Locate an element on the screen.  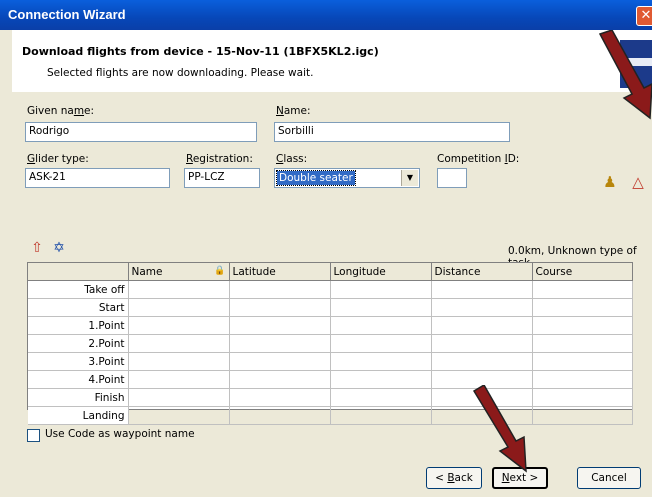
row-label: 3.Point is located at coordinates (78, 361).